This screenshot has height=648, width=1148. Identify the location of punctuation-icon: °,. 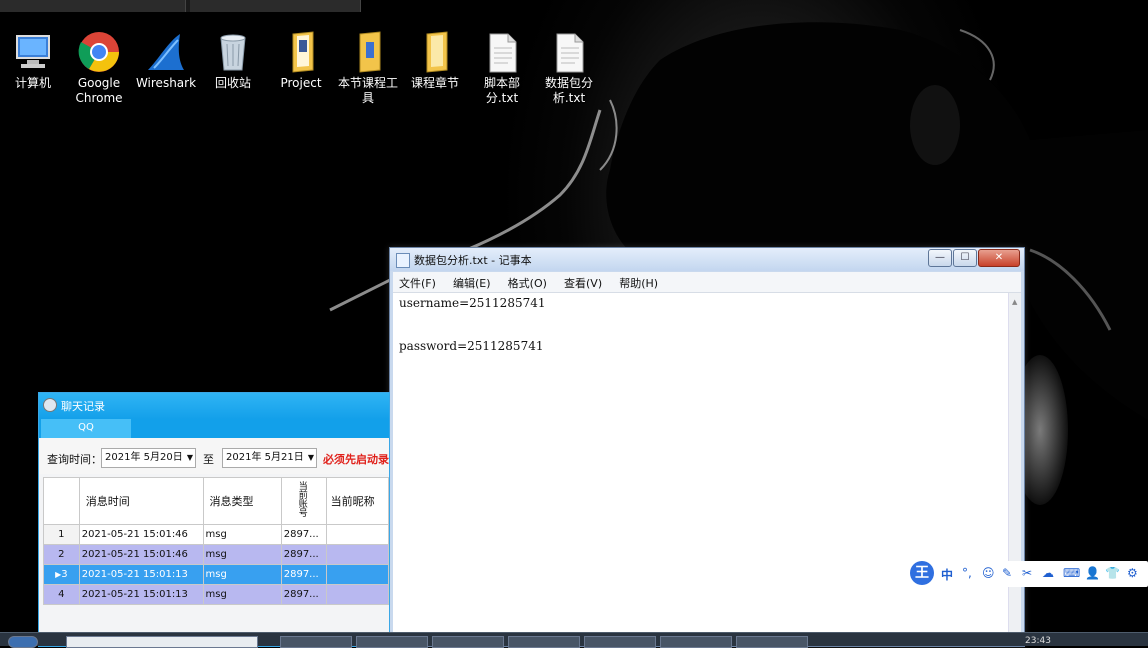
(967, 573).